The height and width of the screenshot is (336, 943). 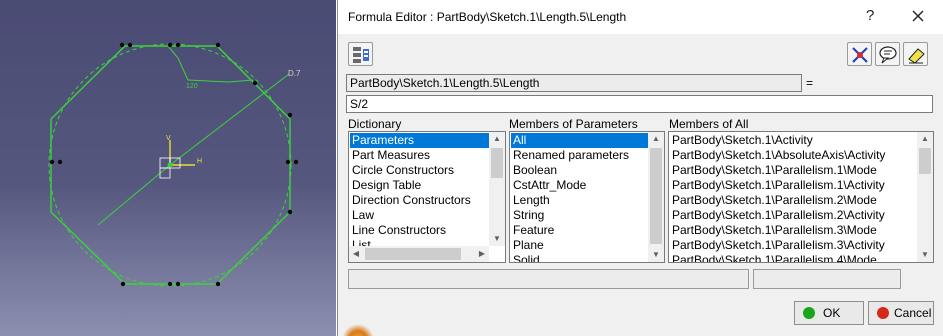 I want to click on help-button: ?, so click(x=870, y=15).